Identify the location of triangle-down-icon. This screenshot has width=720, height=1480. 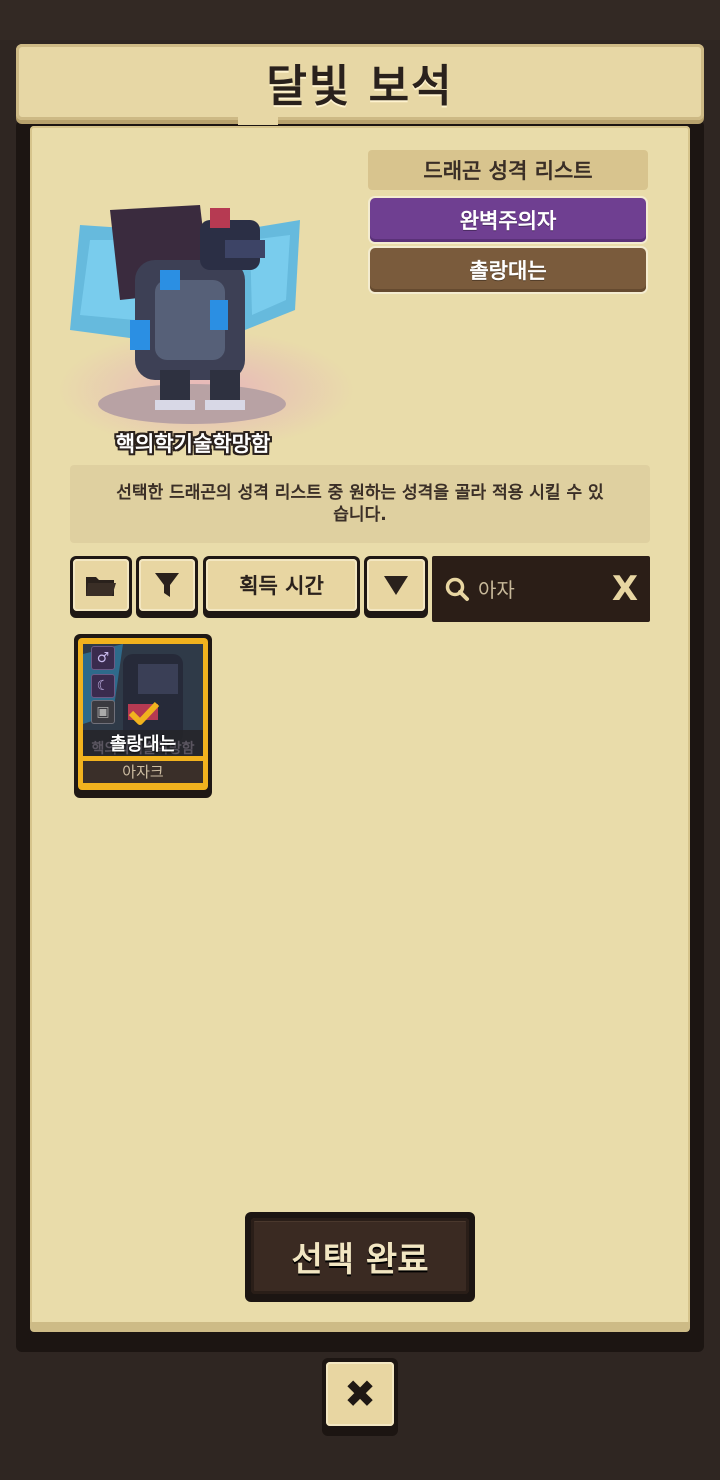
(396, 585).